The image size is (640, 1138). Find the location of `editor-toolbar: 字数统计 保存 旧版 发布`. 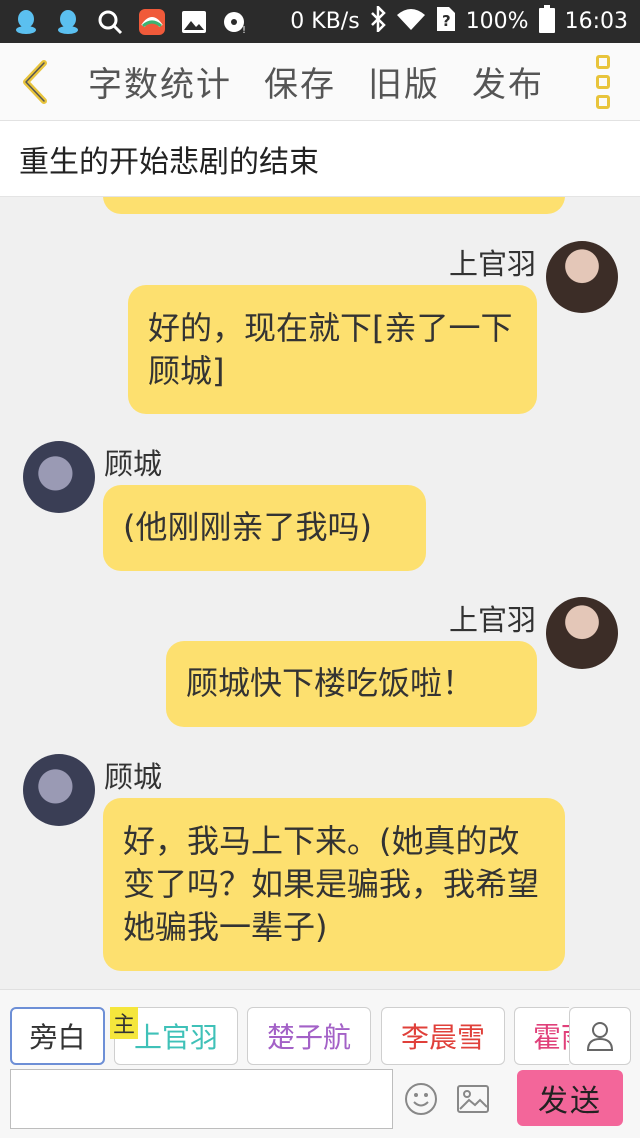

editor-toolbar: 字数统计 保存 旧版 发布 is located at coordinates (320, 82).